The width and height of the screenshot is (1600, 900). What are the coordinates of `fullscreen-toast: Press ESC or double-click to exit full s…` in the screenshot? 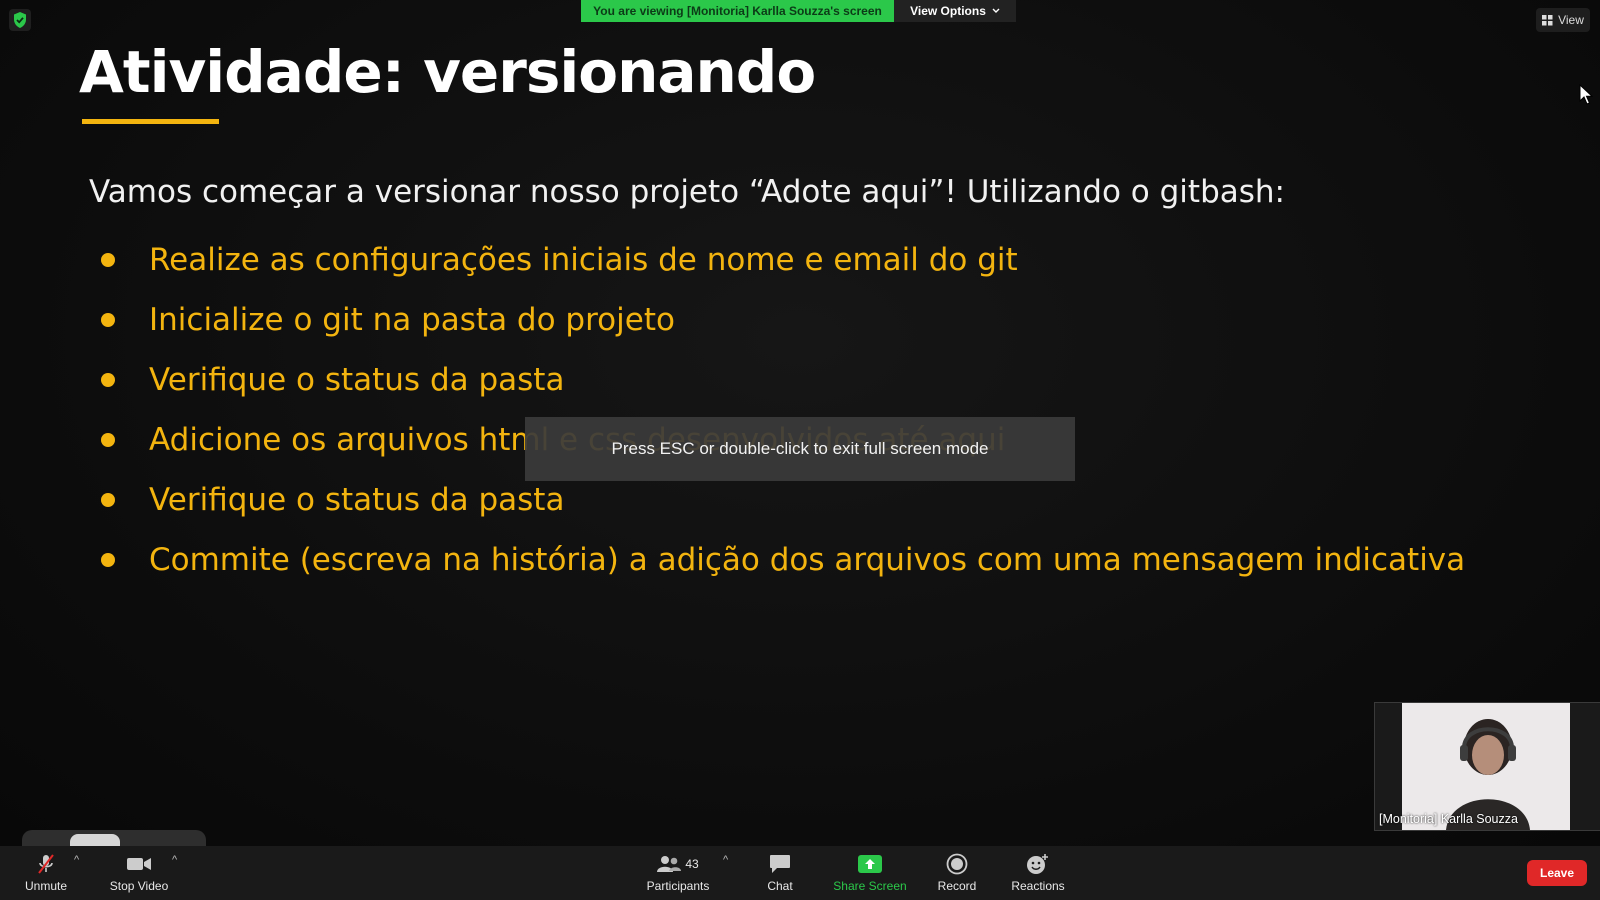 It's located at (800, 449).